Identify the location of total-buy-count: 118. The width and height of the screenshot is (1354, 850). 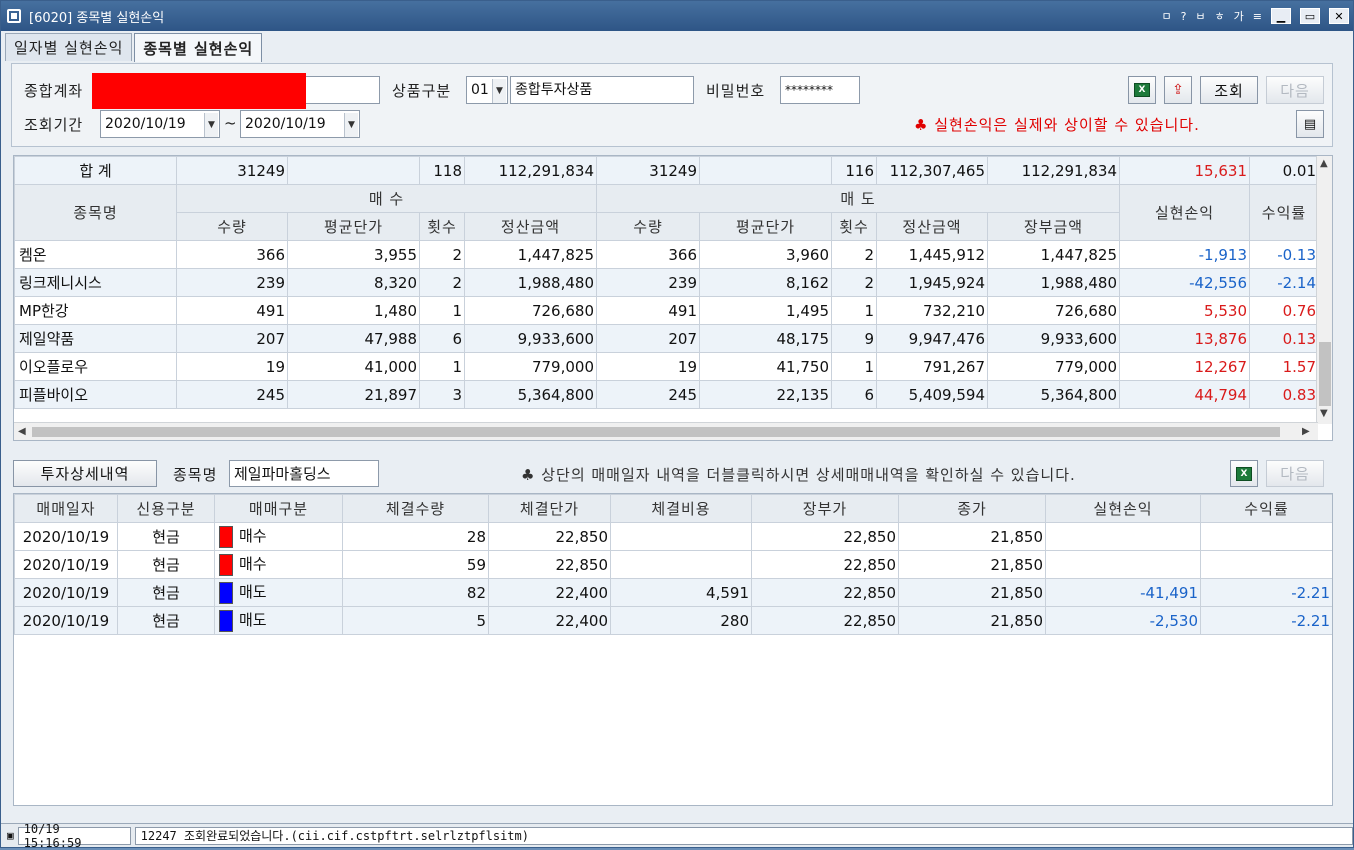
(442, 170).